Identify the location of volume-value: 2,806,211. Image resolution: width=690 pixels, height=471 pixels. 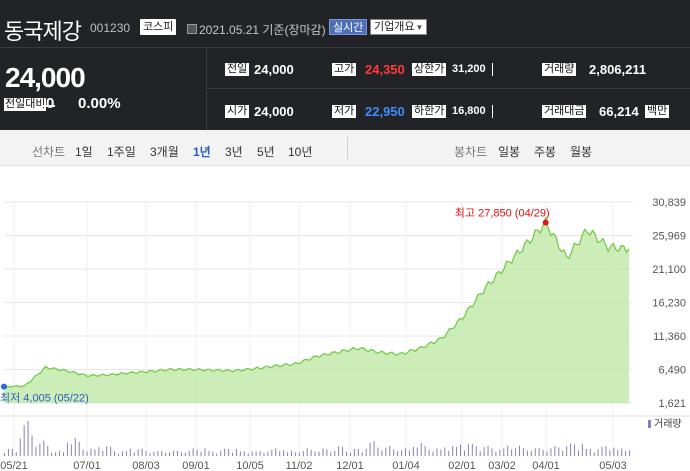
(618, 69).